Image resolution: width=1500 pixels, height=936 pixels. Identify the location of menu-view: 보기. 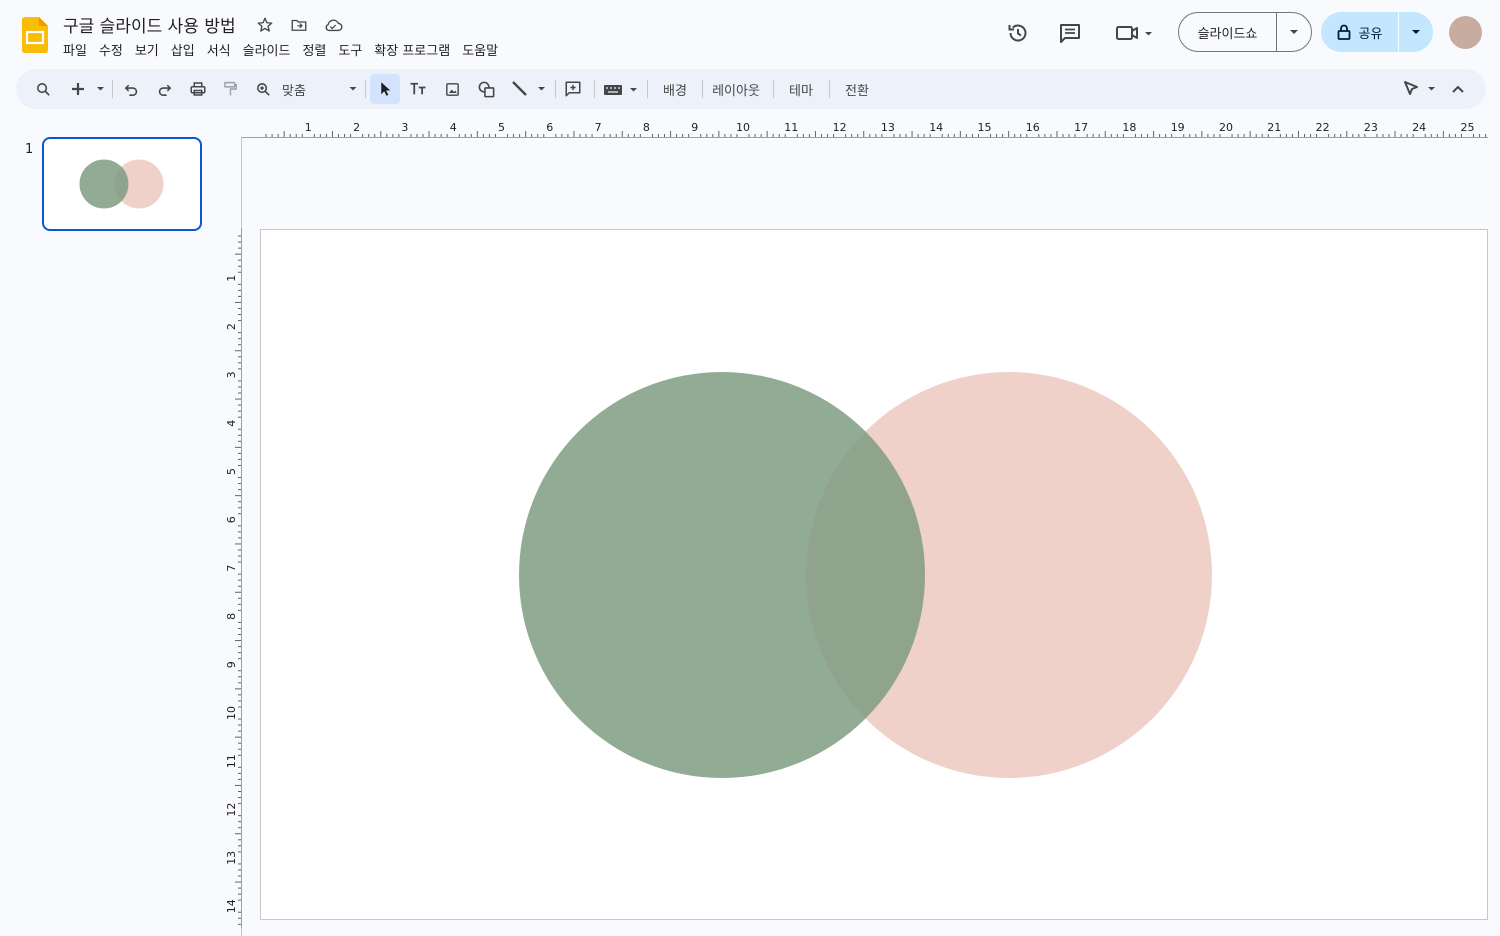
(147, 49).